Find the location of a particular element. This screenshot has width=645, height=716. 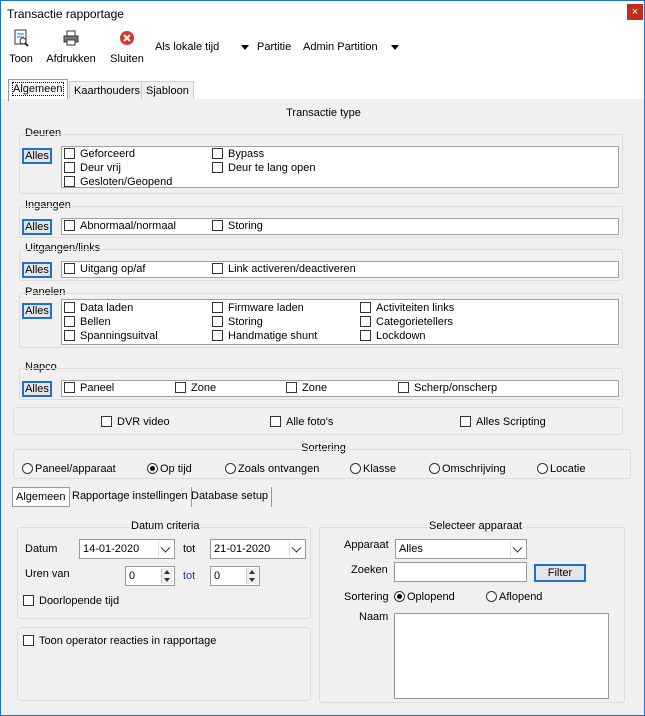

time-mode-value: Als lokale tijd is located at coordinates (187, 47).